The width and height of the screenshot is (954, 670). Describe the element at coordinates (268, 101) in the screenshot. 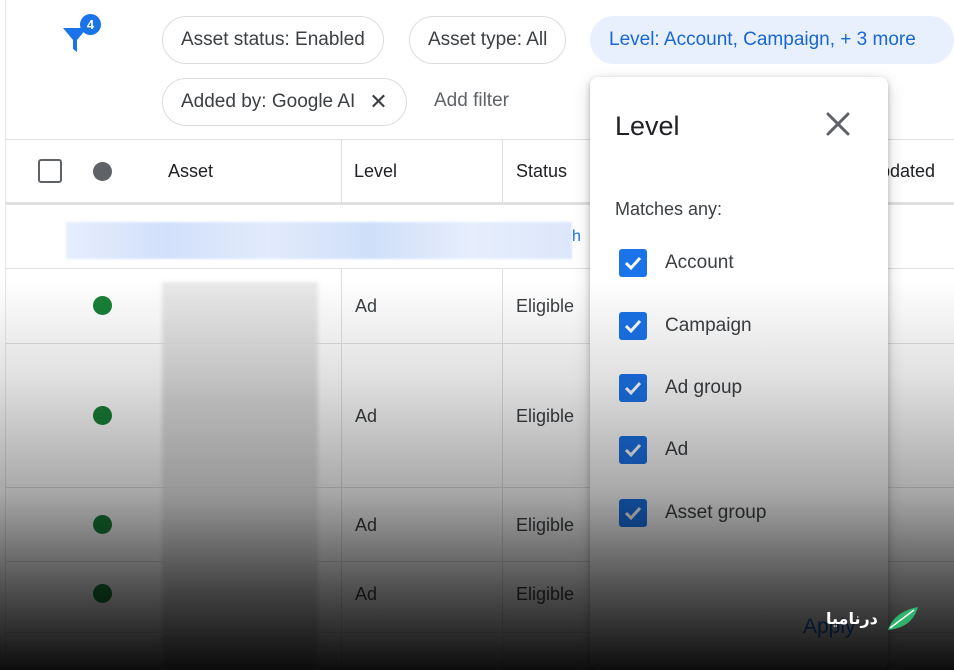

I see `chip-added-by-label: Added by: Google AI` at that location.